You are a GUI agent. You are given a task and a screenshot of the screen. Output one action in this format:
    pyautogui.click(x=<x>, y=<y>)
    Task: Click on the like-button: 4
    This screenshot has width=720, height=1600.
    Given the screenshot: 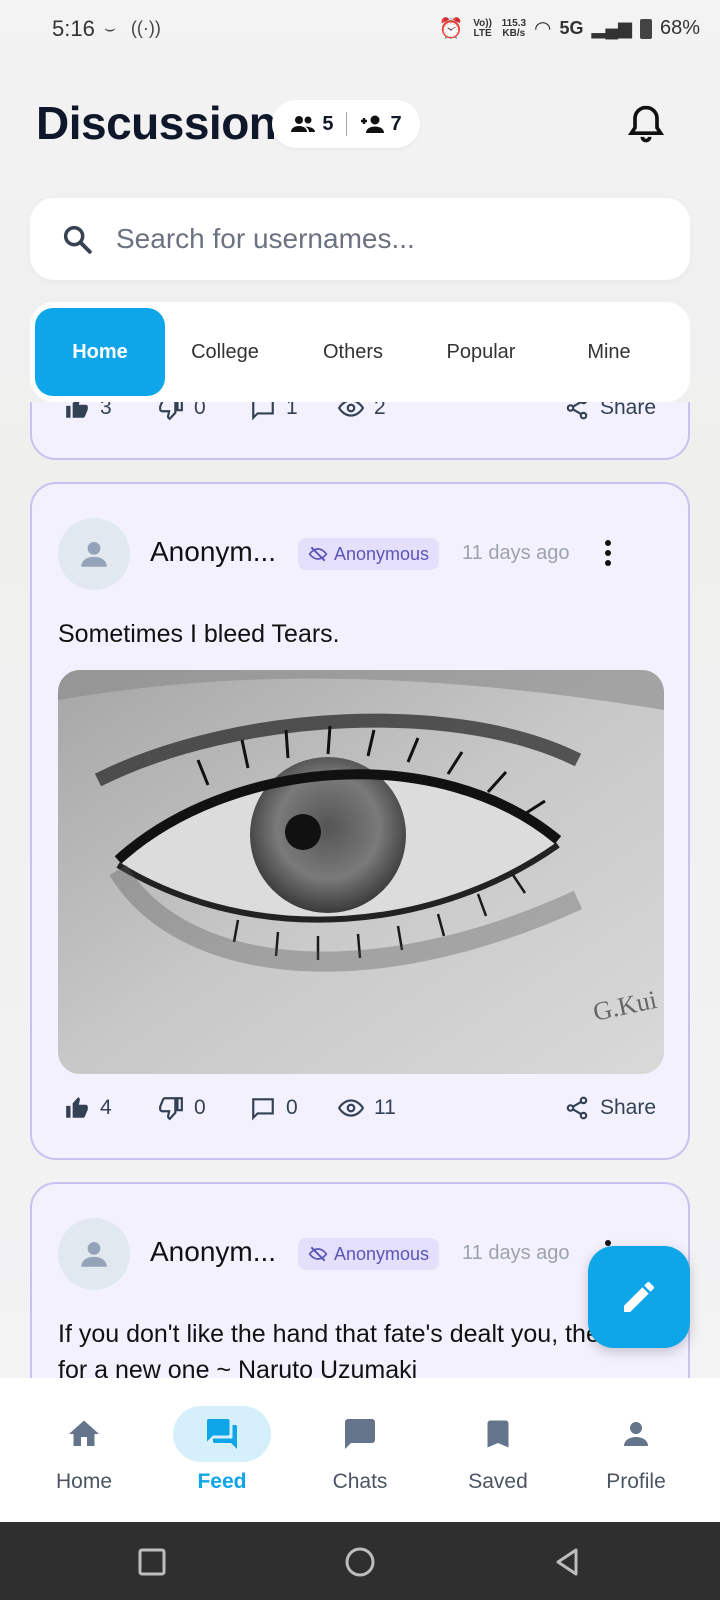 What is the action you would take?
    pyautogui.click(x=88, y=1108)
    